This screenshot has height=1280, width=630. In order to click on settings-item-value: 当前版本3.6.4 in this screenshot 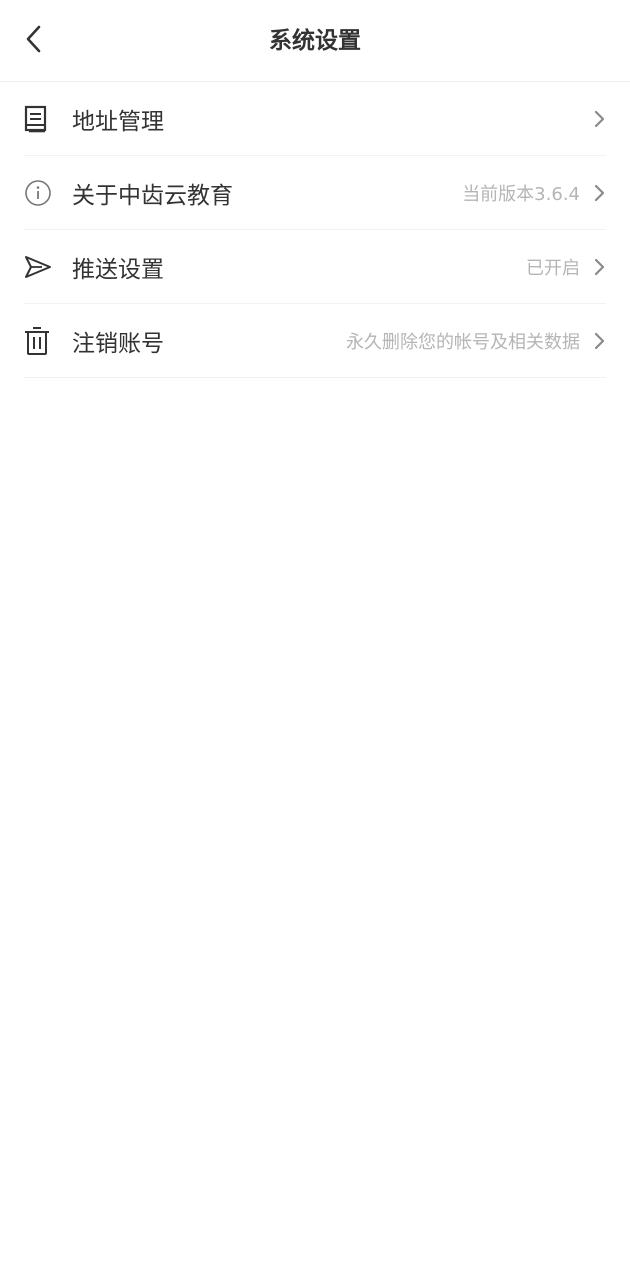, I will do `click(521, 194)`.